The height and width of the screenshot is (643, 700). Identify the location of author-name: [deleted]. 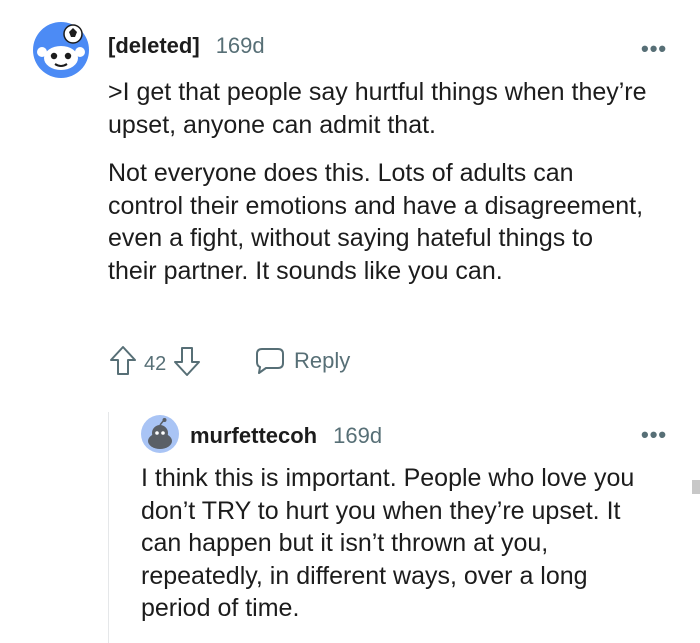
(154, 46).